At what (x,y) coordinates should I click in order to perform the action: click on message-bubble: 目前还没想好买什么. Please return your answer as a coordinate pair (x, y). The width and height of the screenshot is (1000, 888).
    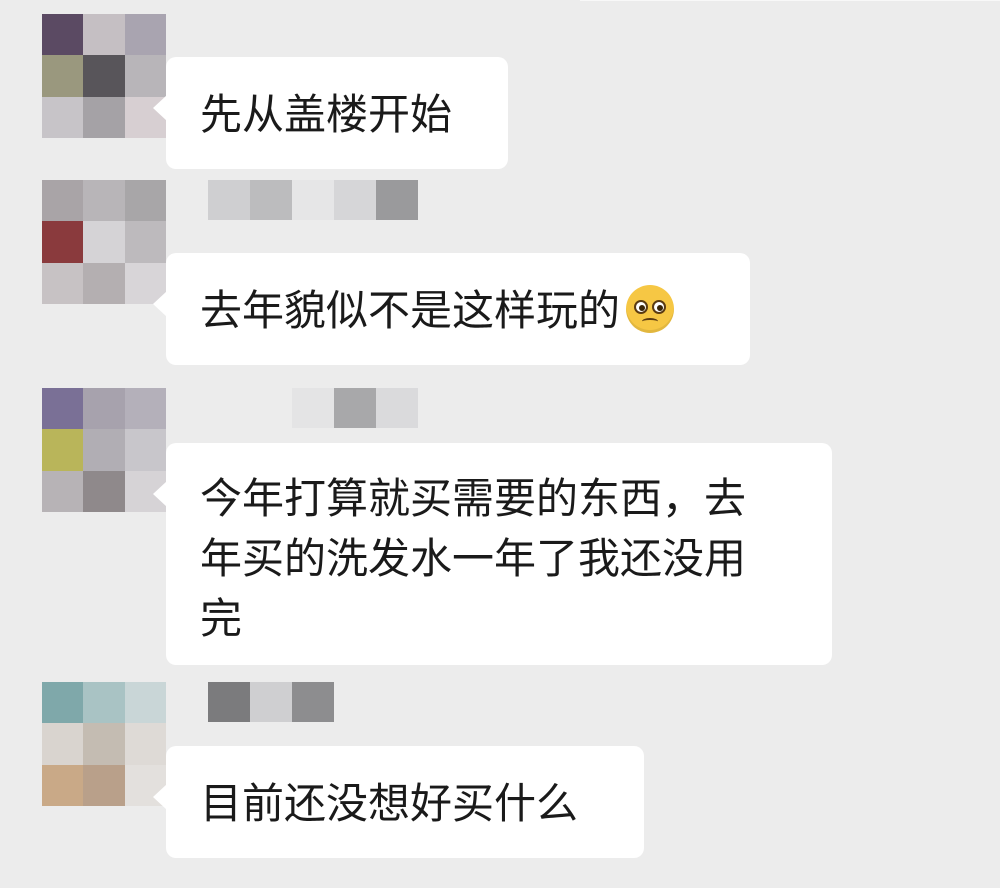
    Looking at the image, I should click on (398, 802).